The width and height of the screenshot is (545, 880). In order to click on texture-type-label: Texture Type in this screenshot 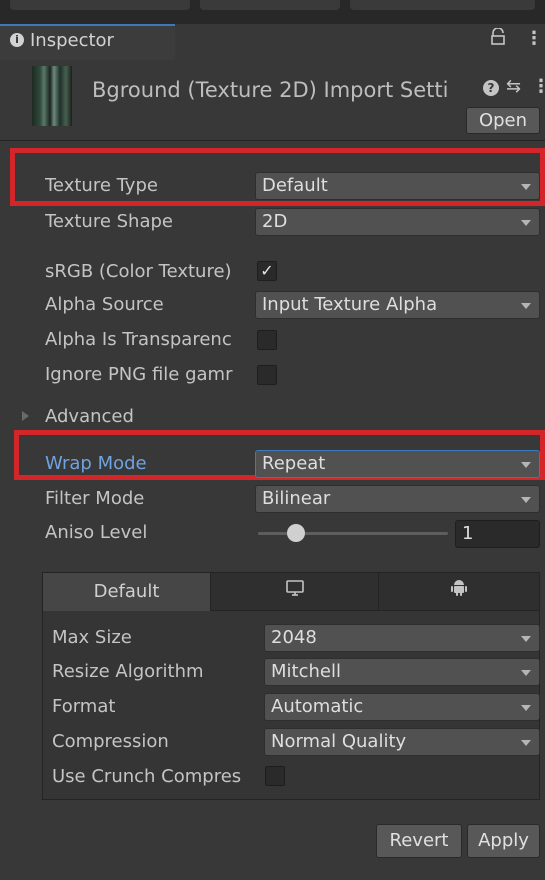, I will do `click(101, 185)`.